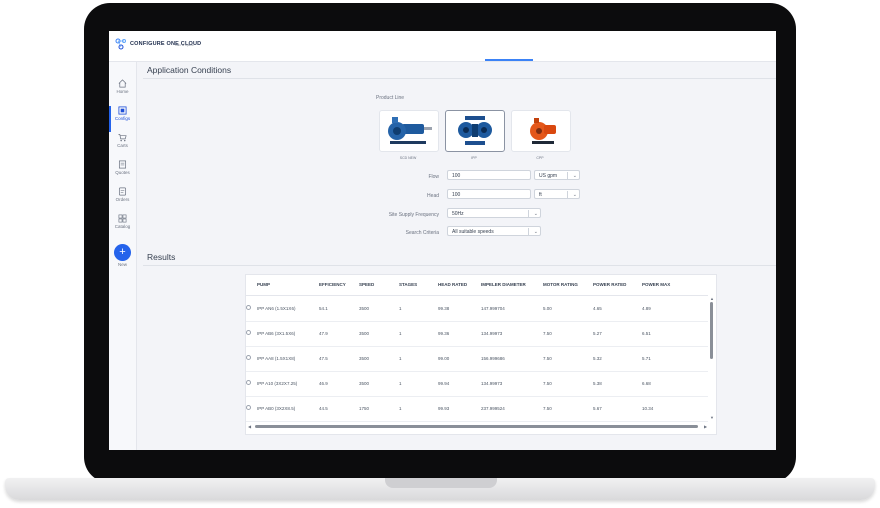 The width and height of the screenshot is (880, 508). Describe the element at coordinates (597, 308) in the screenshot. I see `cell-power-rated: 4.65` at that location.